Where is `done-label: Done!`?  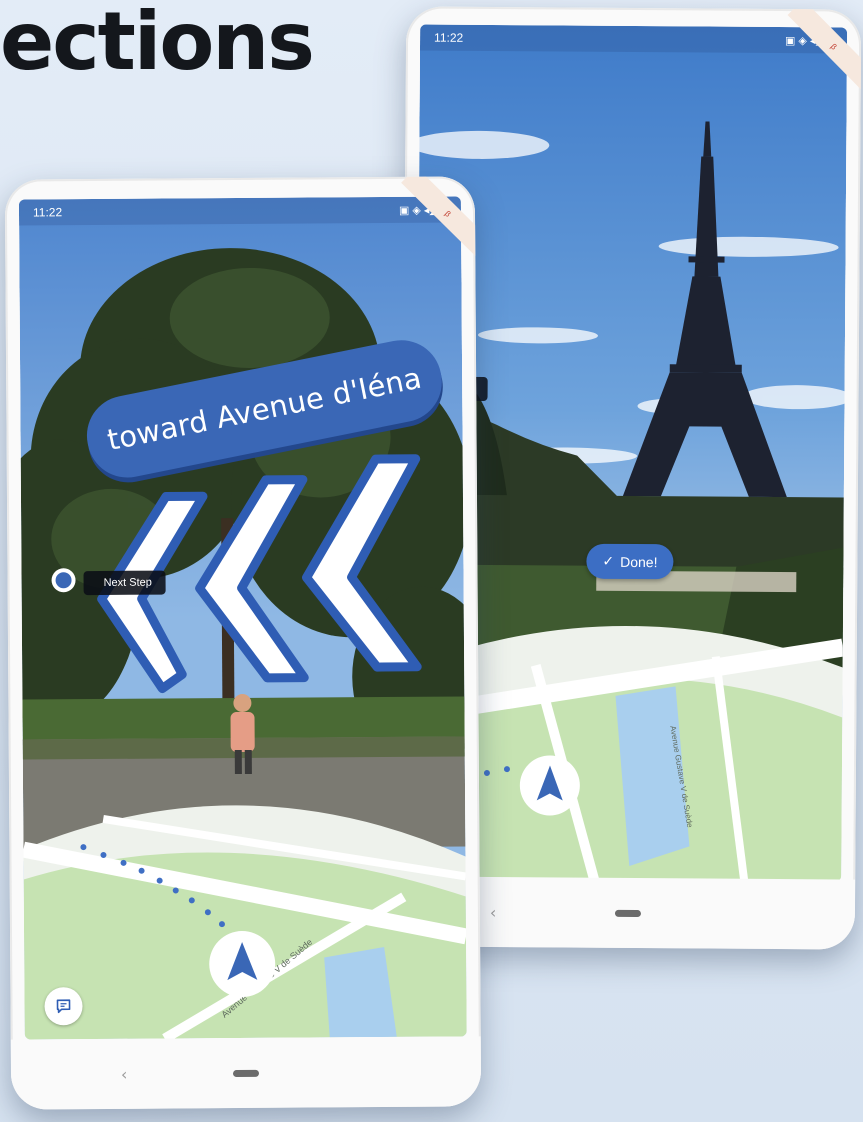 done-label: Done! is located at coordinates (639, 561).